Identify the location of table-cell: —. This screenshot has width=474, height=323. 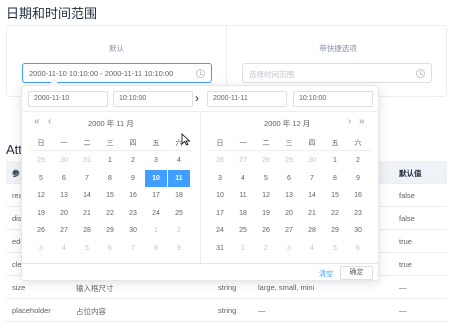
(403, 310).